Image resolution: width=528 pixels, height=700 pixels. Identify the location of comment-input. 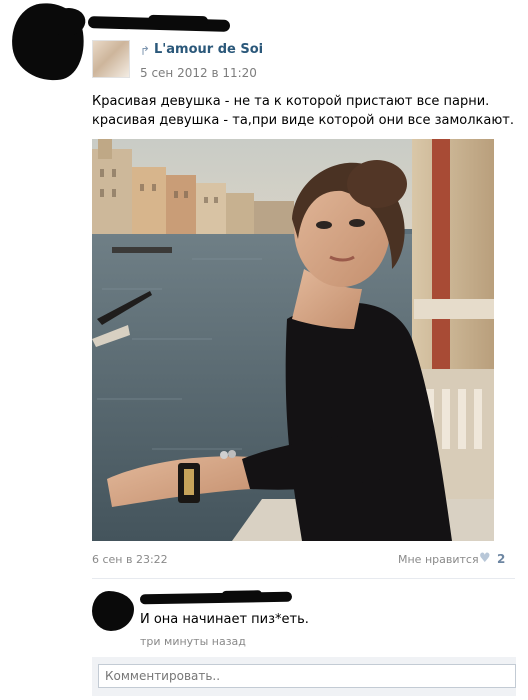
(307, 676).